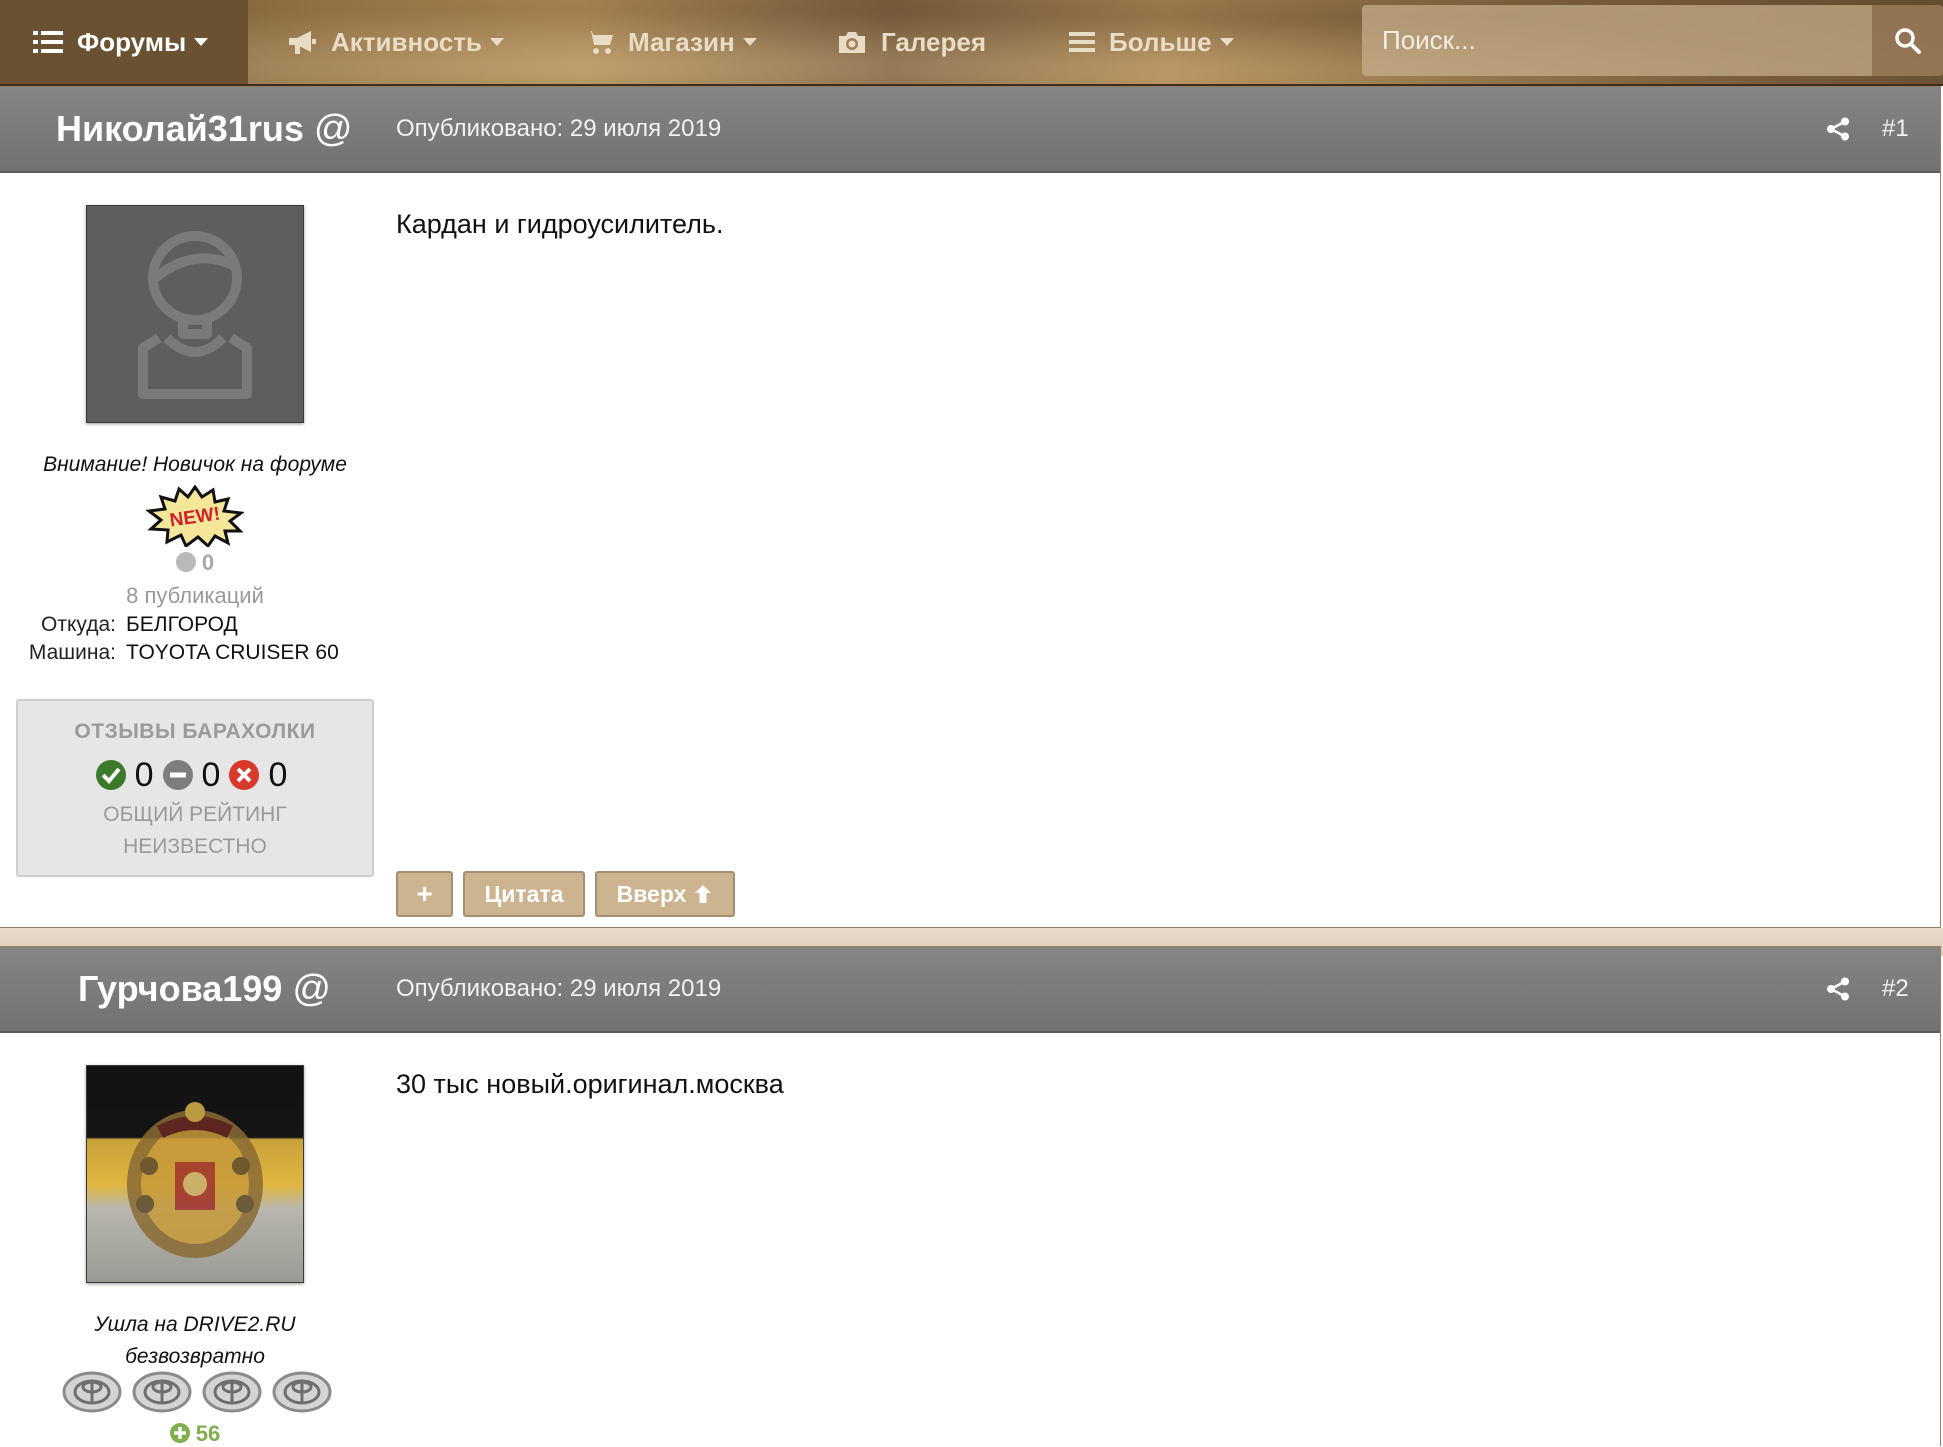 The width and height of the screenshot is (1943, 1447). Describe the element at coordinates (195, 516) in the screenshot. I see `new-member-badge: NEW!` at that location.